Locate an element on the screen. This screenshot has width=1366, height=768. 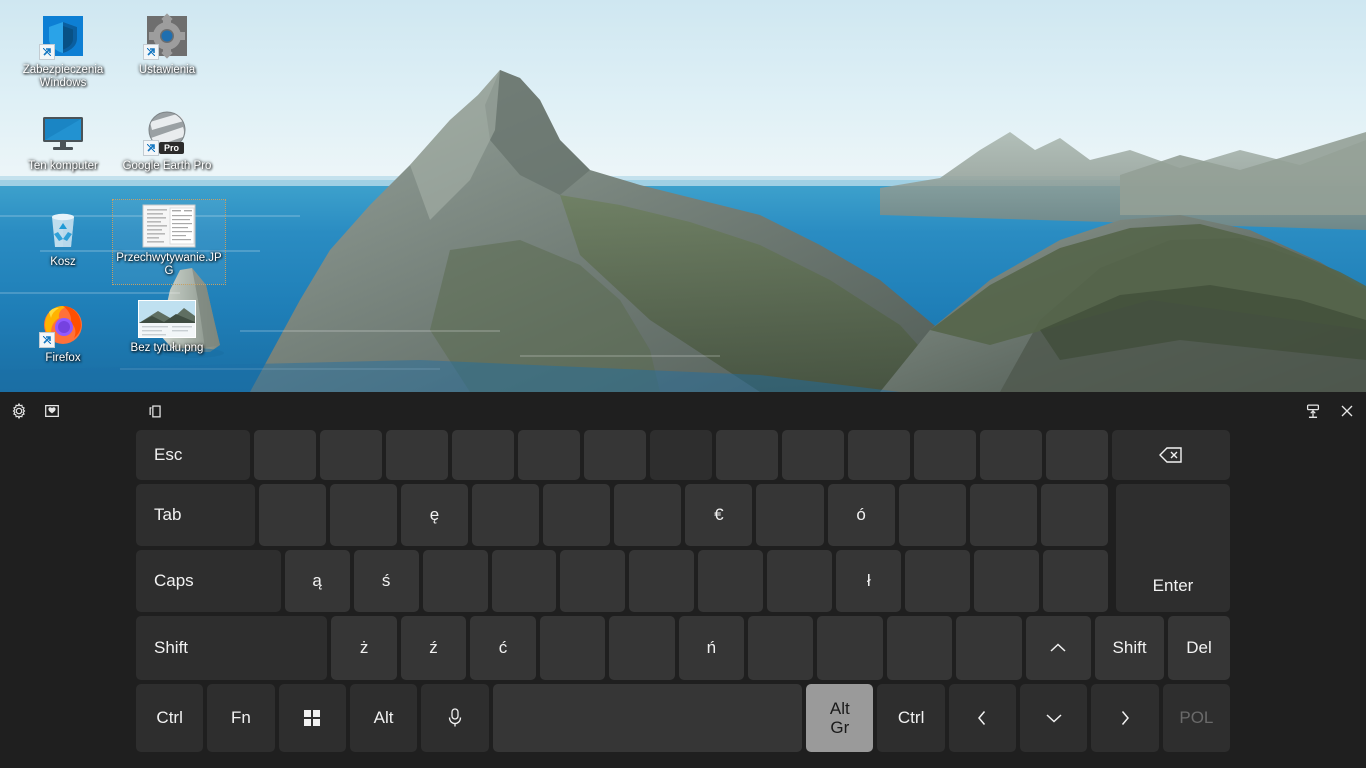
key-alt-gr: Alt Gr is located at coordinates (840, 718).